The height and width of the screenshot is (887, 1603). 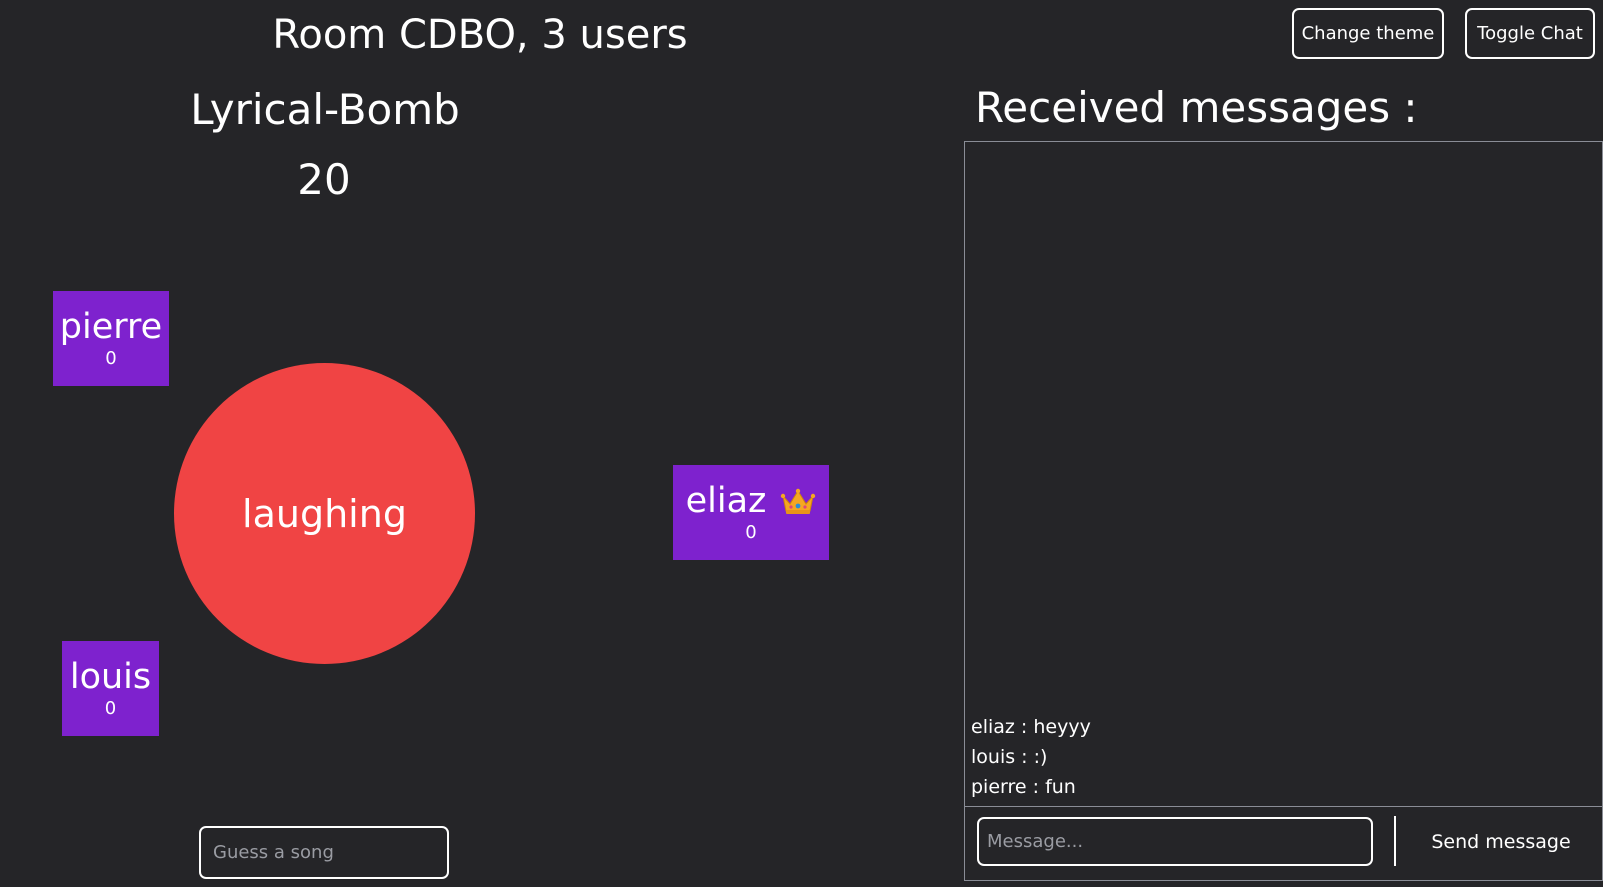 What do you see at coordinates (1175, 841) in the screenshot?
I see `message-input` at bounding box center [1175, 841].